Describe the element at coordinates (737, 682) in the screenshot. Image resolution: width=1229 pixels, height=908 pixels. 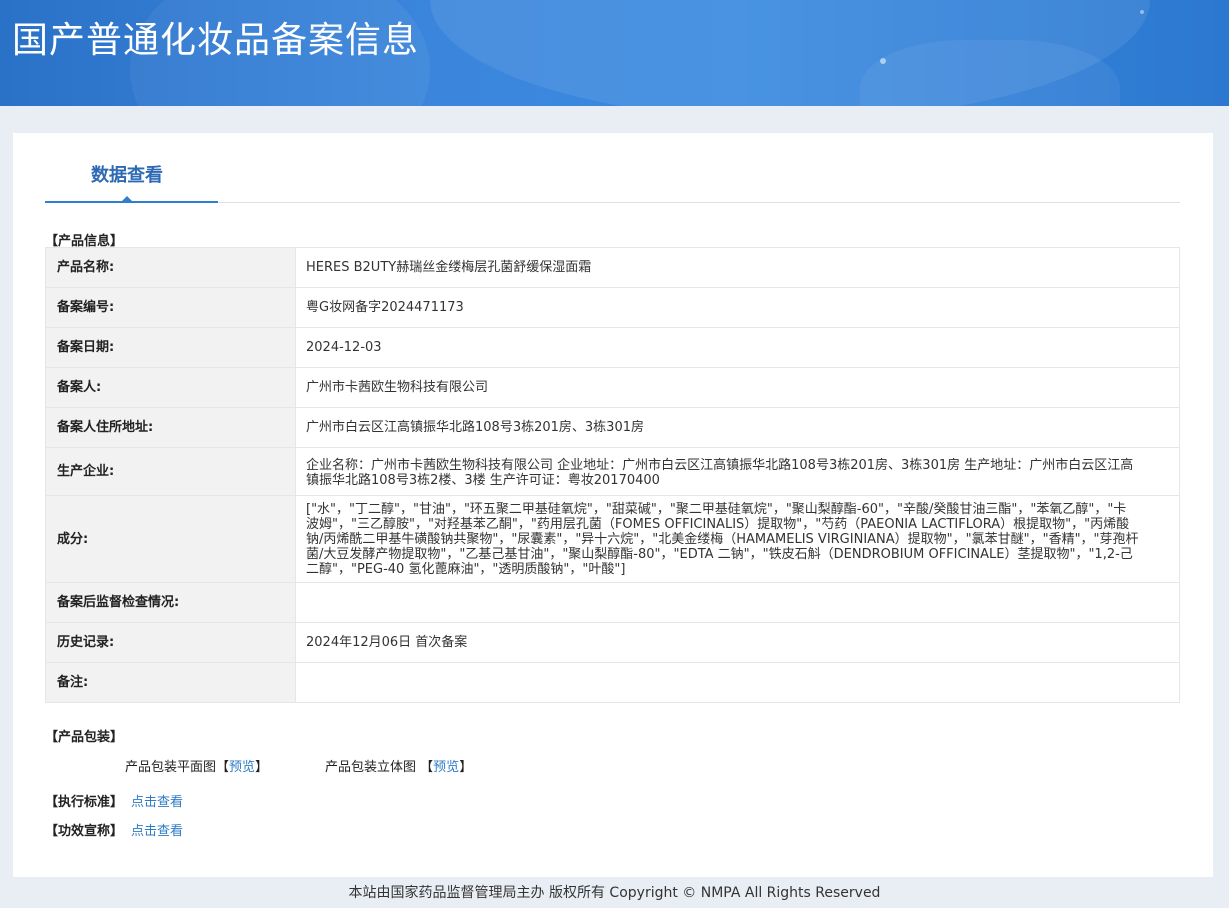
I see `row-value-remarks` at that location.